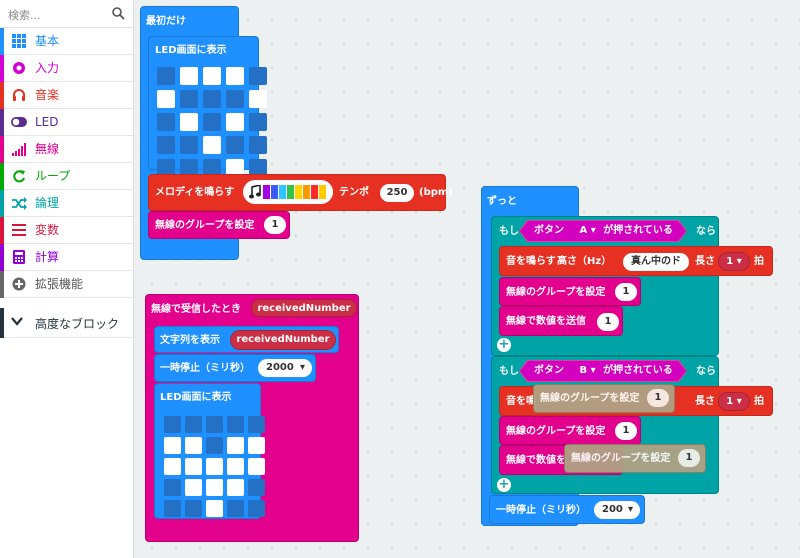 This screenshot has height=558, width=800. What do you see at coordinates (118, 13) in the screenshot?
I see `search-icon` at bounding box center [118, 13].